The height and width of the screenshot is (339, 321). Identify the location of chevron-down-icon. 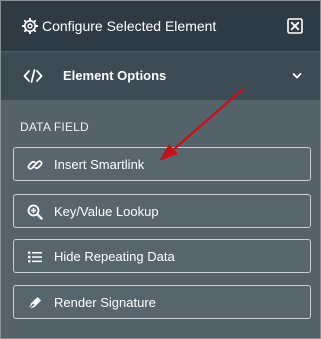
(297, 76).